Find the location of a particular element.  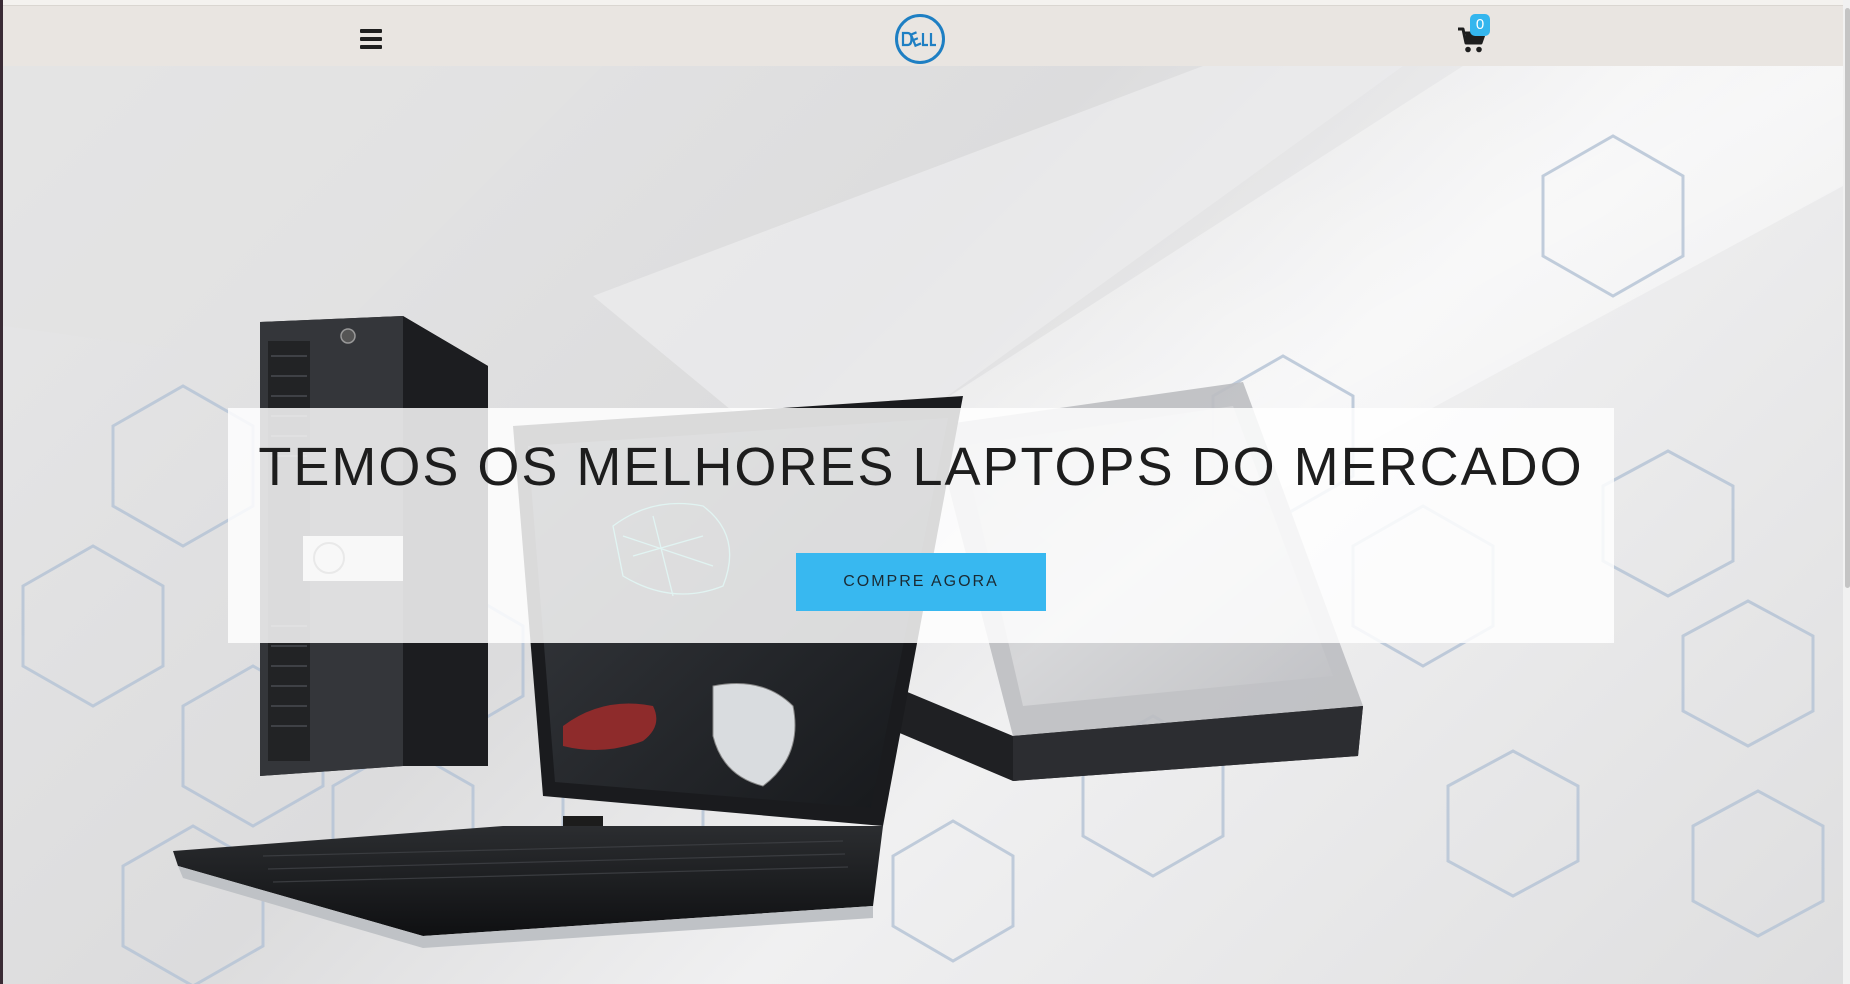

hamburger-menu-icon is located at coordinates (372, 40).